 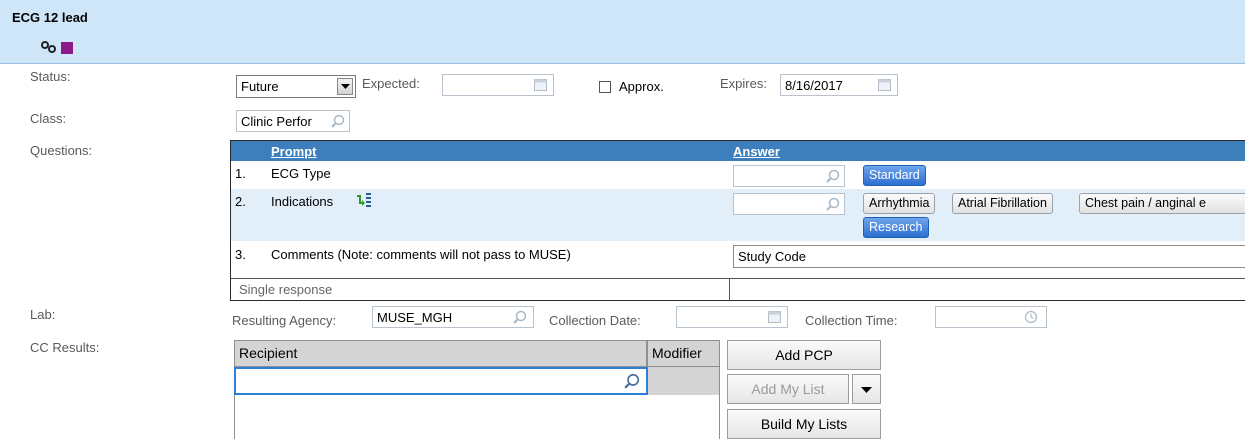 What do you see at coordinates (756, 151) in the screenshot?
I see `answer-header: Answer` at bounding box center [756, 151].